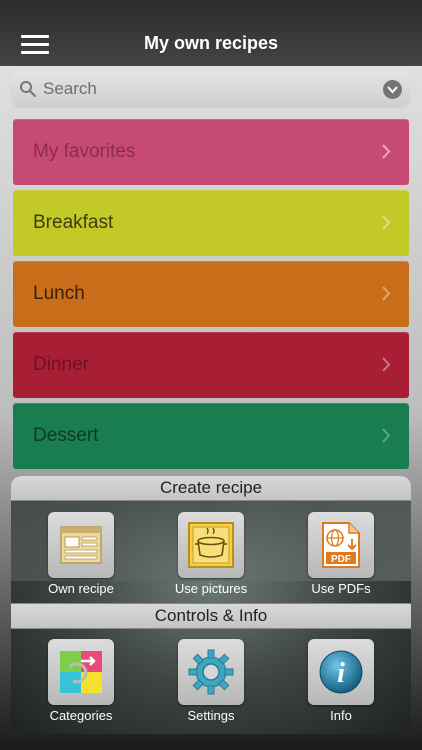 The height and width of the screenshot is (750, 422). I want to click on info-button: i Info, so click(341, 681).